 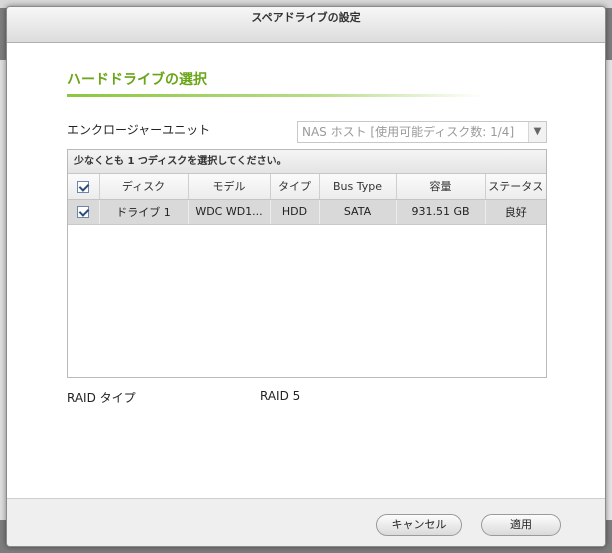 What do you see at coordinates (408, 132) in the screenshot?
I see `enclosure-select-value: NAS ホスト [使用可能ディスク数: 1/4]` at bounding box center [408, 132].